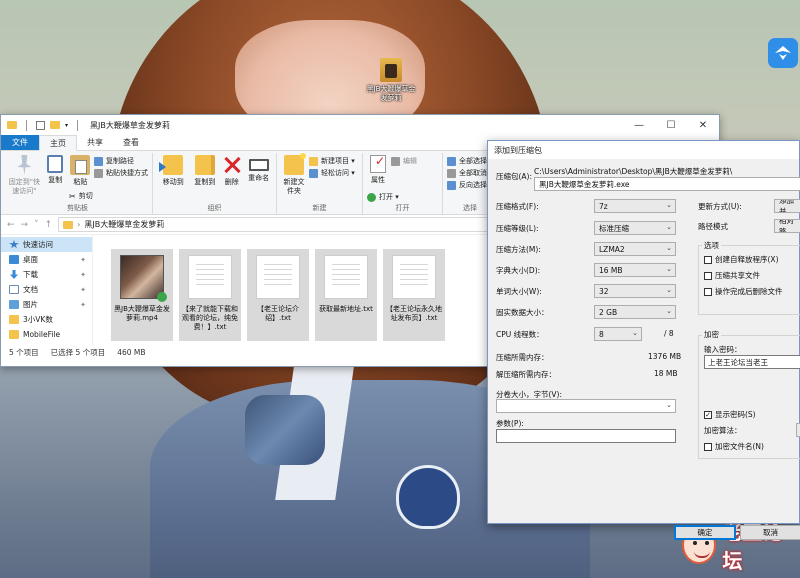 The width and height of the screenshot is (800, 578). I want to click on sidebar-item-label: 图片, so click(30, 304).